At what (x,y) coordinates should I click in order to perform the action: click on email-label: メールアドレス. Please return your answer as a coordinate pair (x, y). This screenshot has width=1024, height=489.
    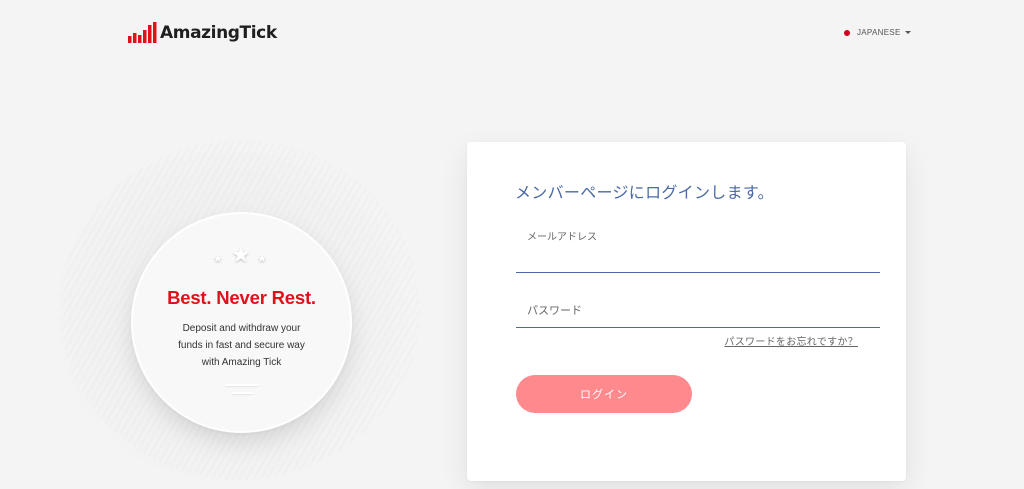
    Looking at the image, I should click on (562, 237).